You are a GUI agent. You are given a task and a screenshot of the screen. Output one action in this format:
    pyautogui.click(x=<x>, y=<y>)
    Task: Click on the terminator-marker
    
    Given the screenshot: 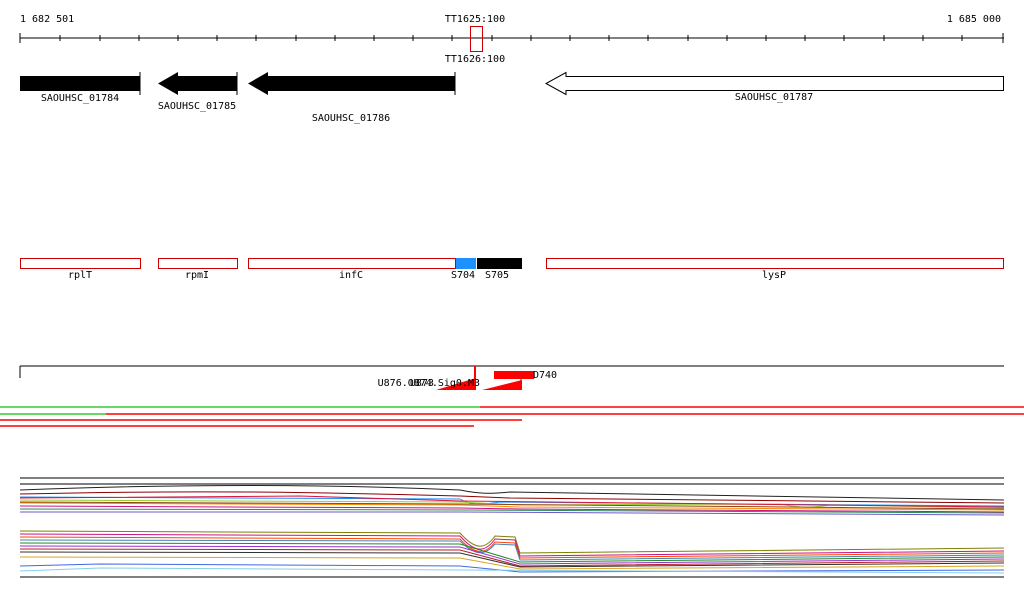 What is the action you would take?
    pyautogui.click(x=476, y=39)
    